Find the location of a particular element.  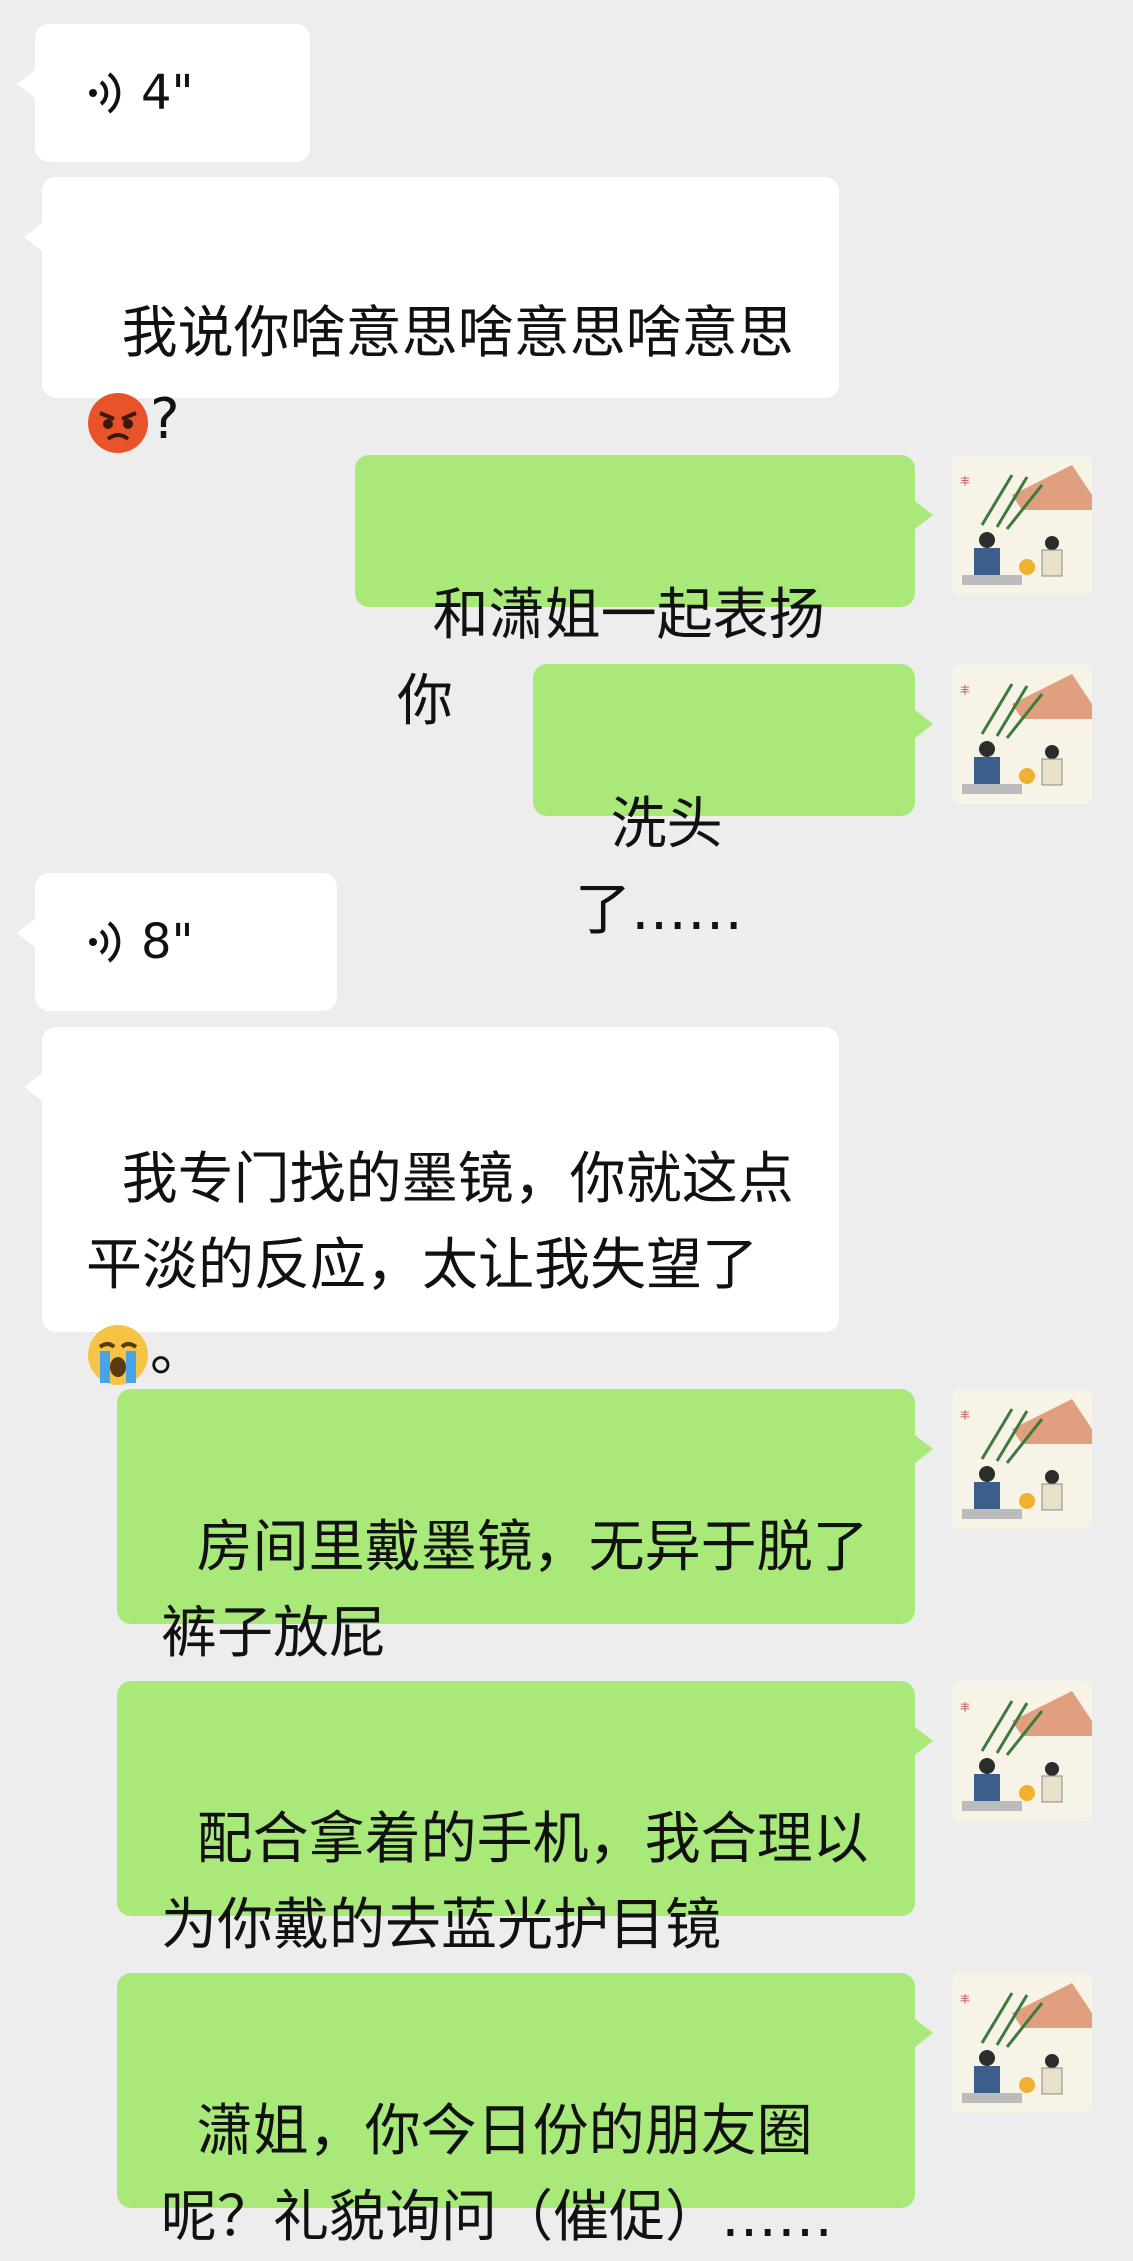

message-text: 配合拿着的手机，我合理以 为你戴的去蓝光护目镜 is located at coordinates (515, 1882).